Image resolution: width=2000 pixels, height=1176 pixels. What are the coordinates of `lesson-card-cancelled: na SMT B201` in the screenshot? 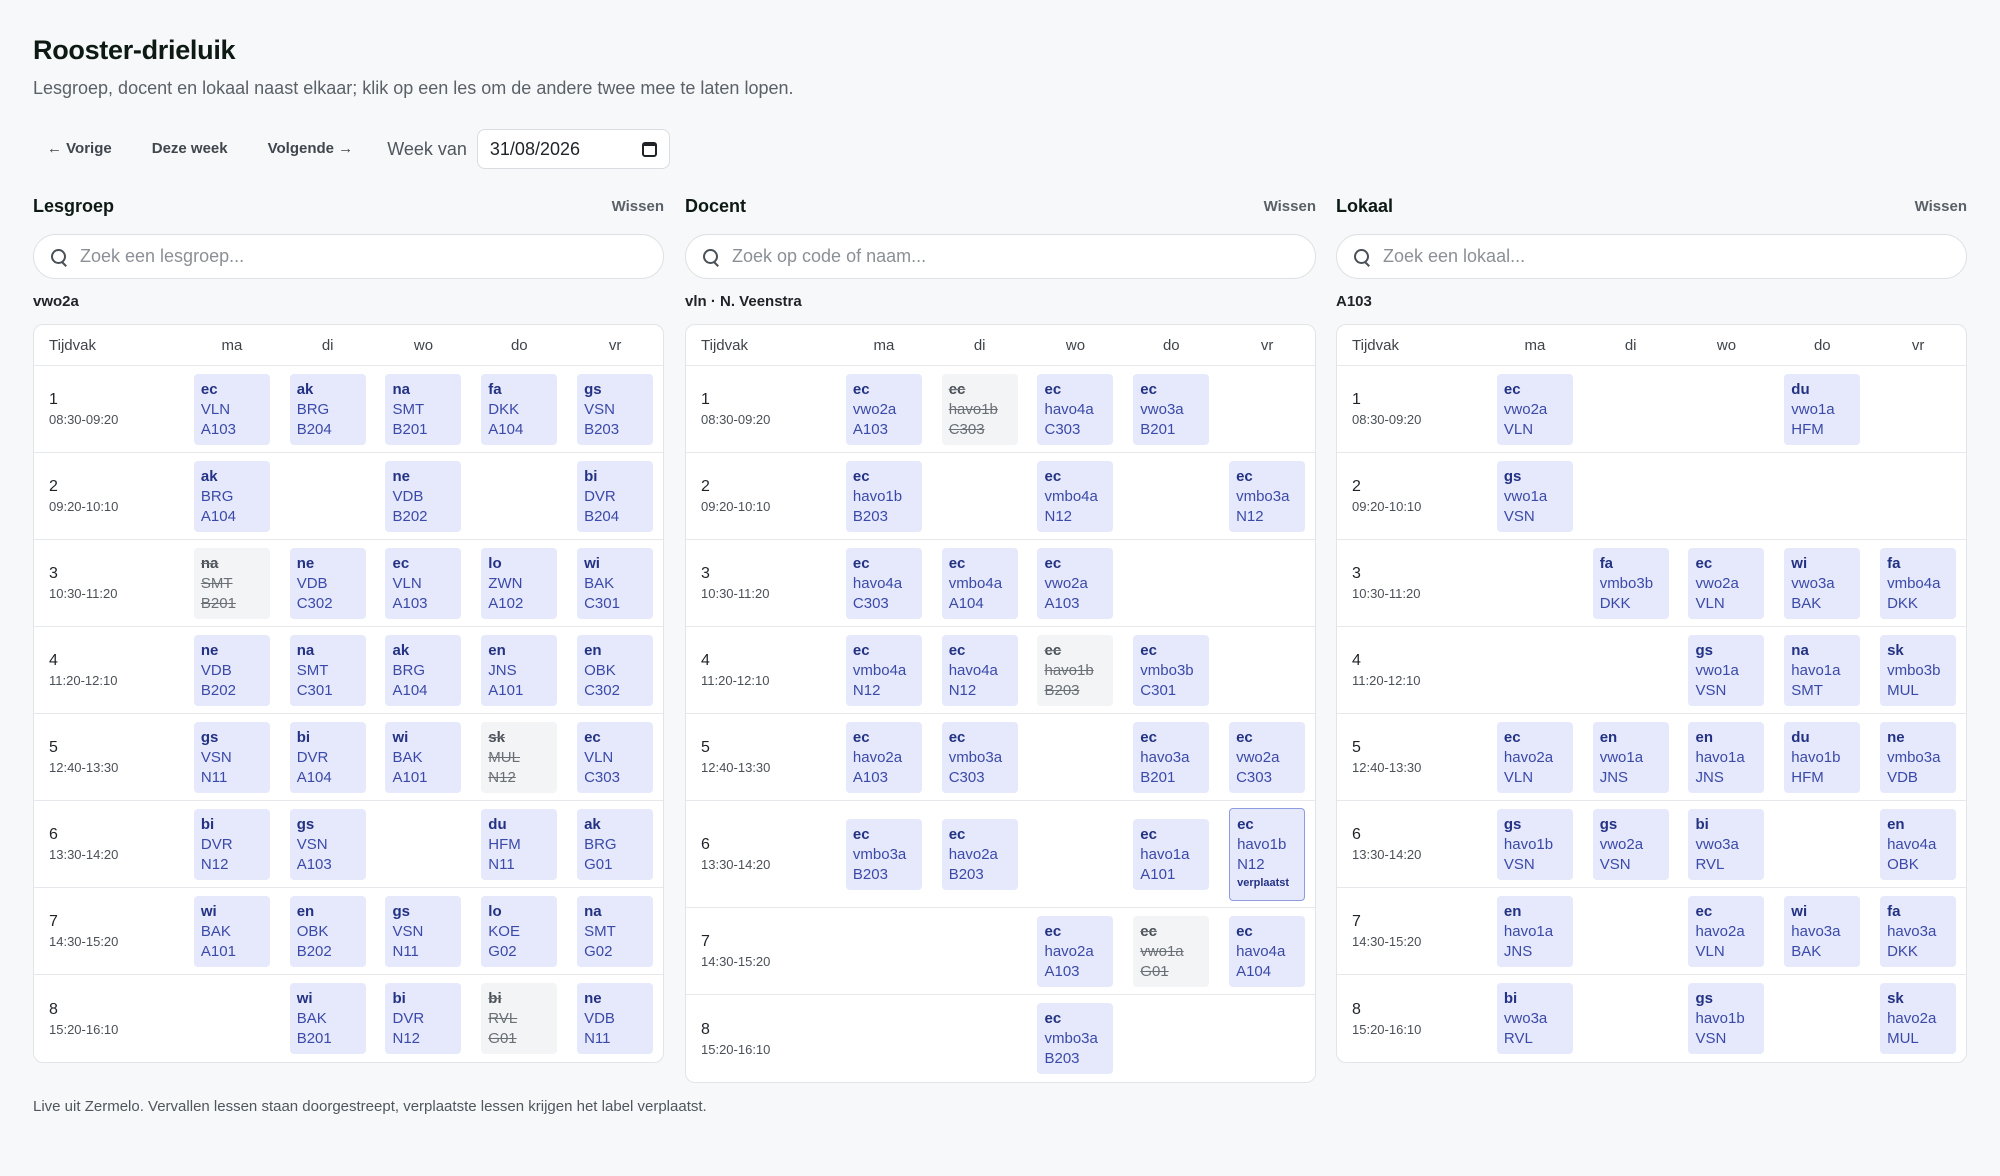 It's located at (231, 583).